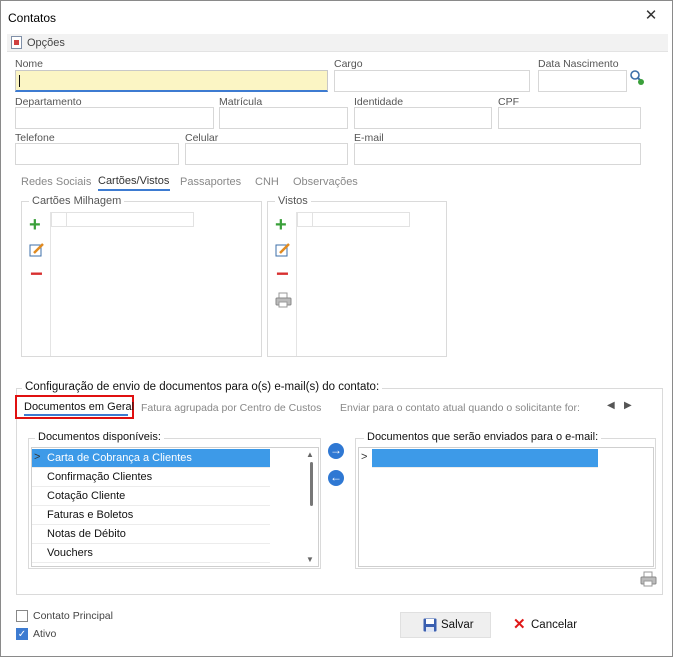  Describe the element at coordinates (267, 182) in the screenshot. I see `tab-cnh: CNH` at that location.